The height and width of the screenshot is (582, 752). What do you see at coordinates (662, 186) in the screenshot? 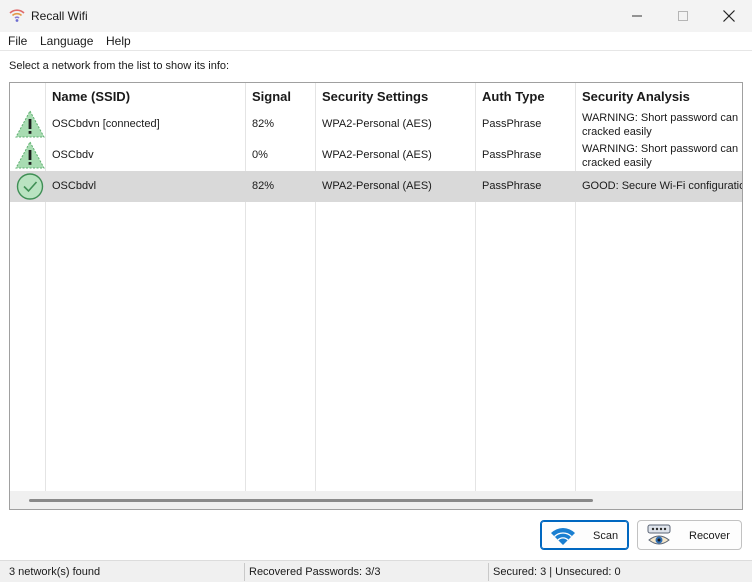
I see `network-analysis: GOOD: Secure Wi-Fi configuratio` at bounding box center [662, 186].